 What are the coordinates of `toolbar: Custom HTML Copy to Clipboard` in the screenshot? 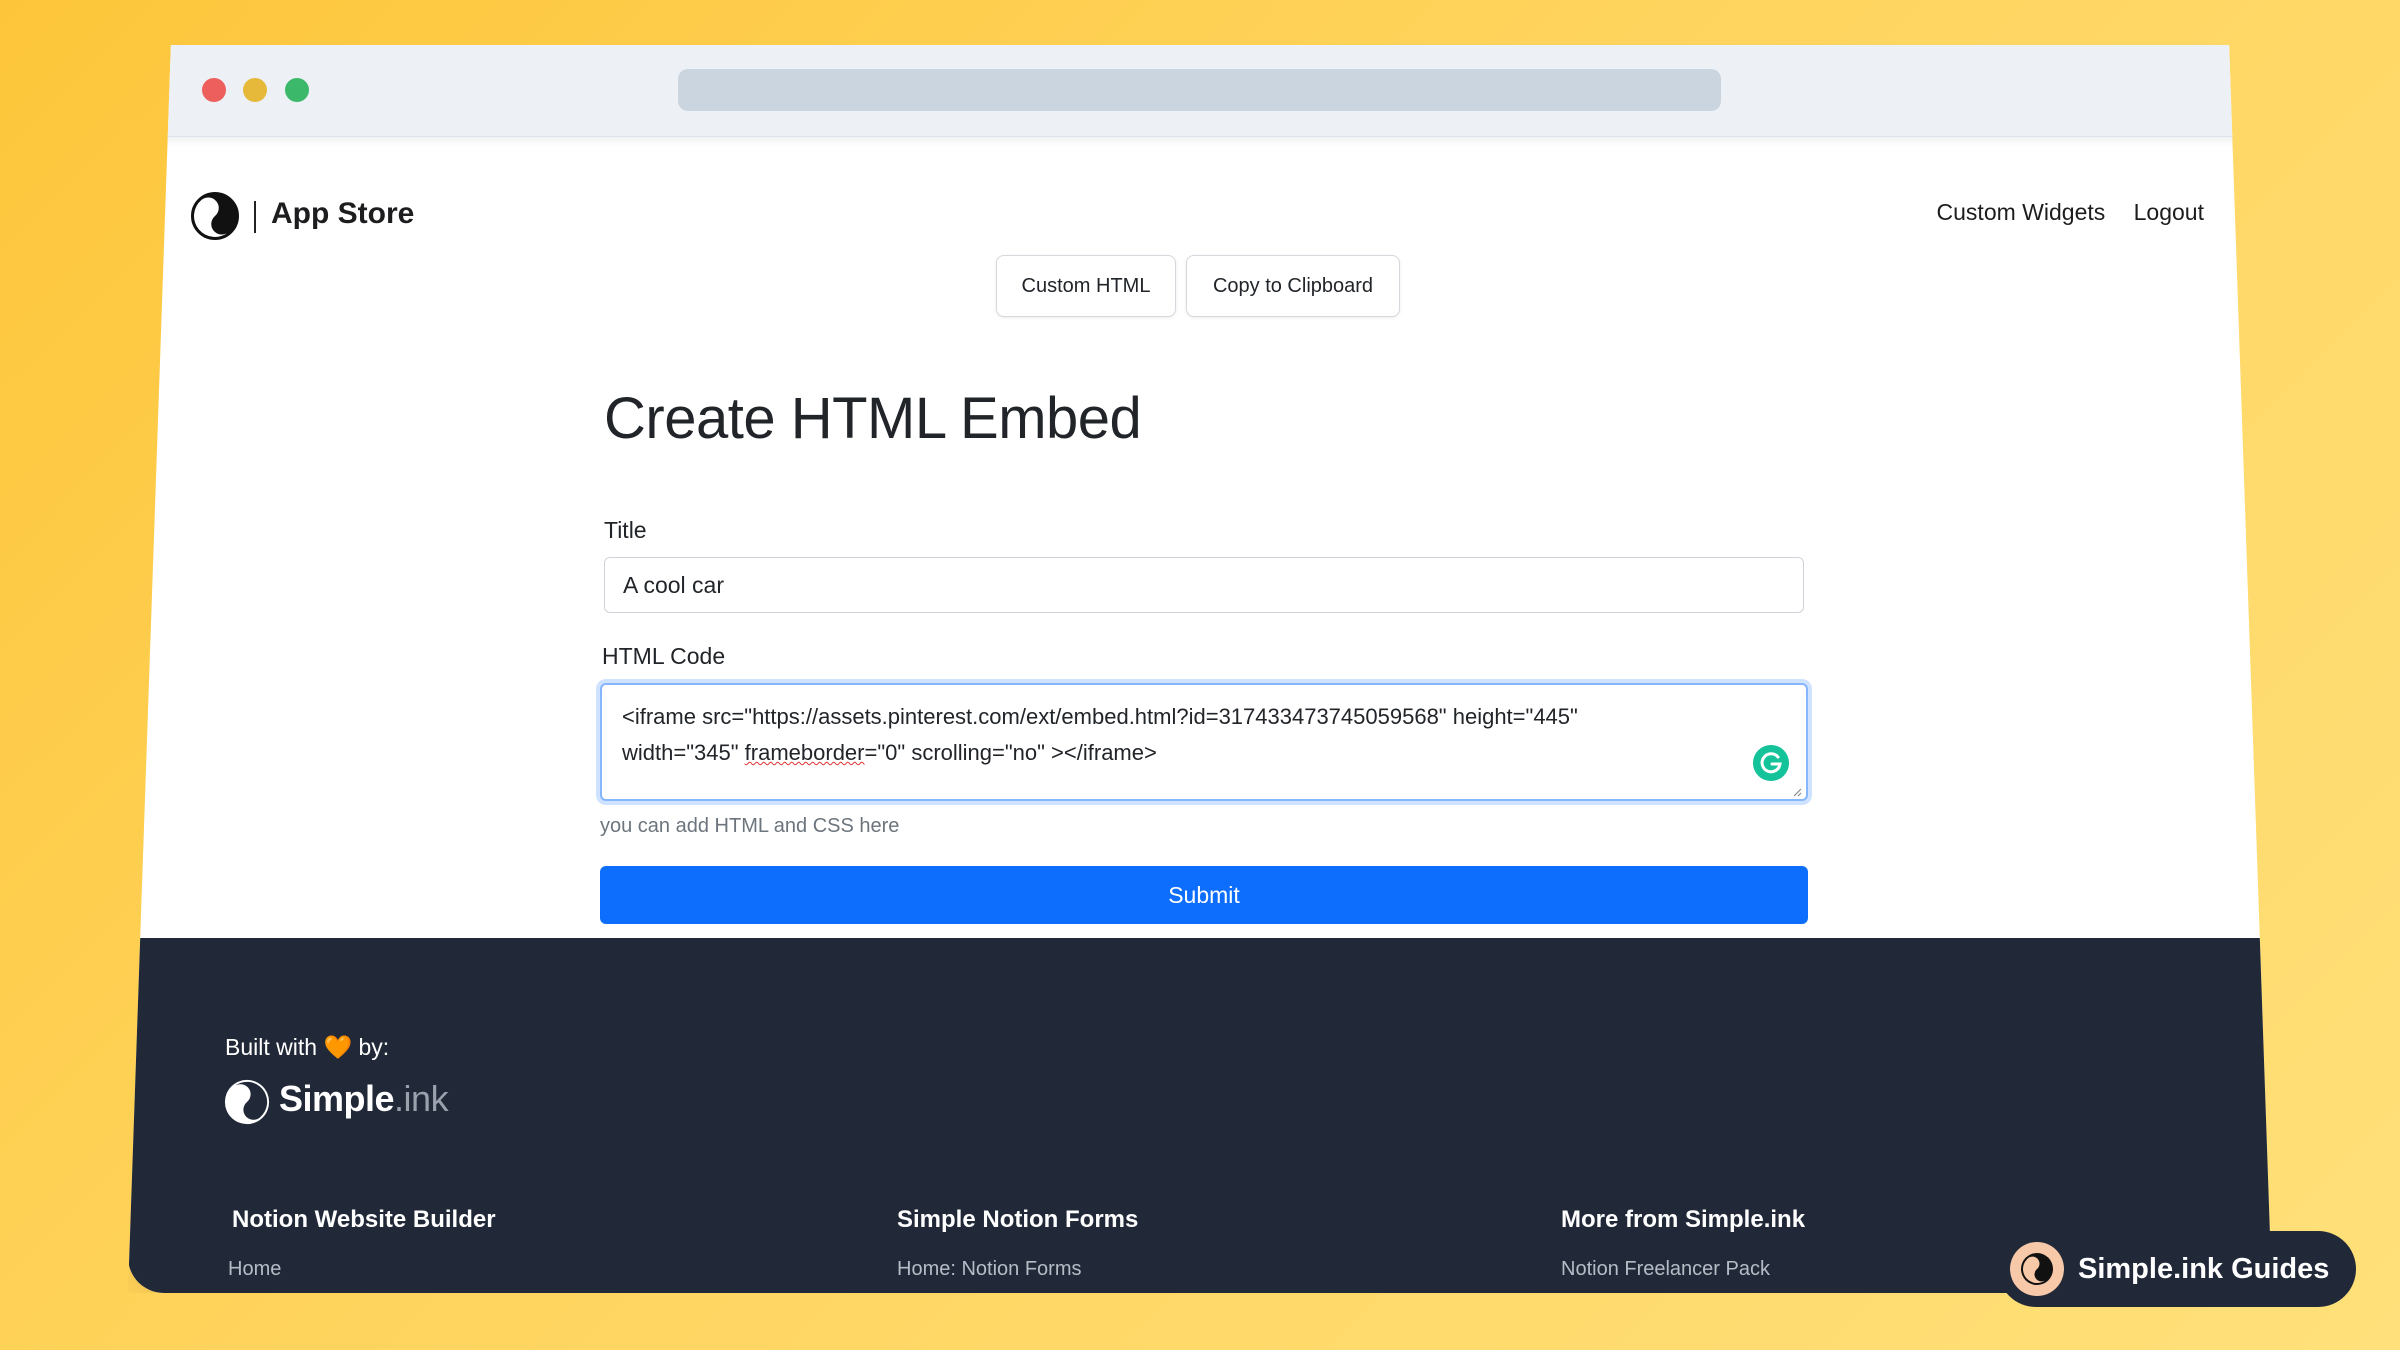 It's located at (1198, 286).